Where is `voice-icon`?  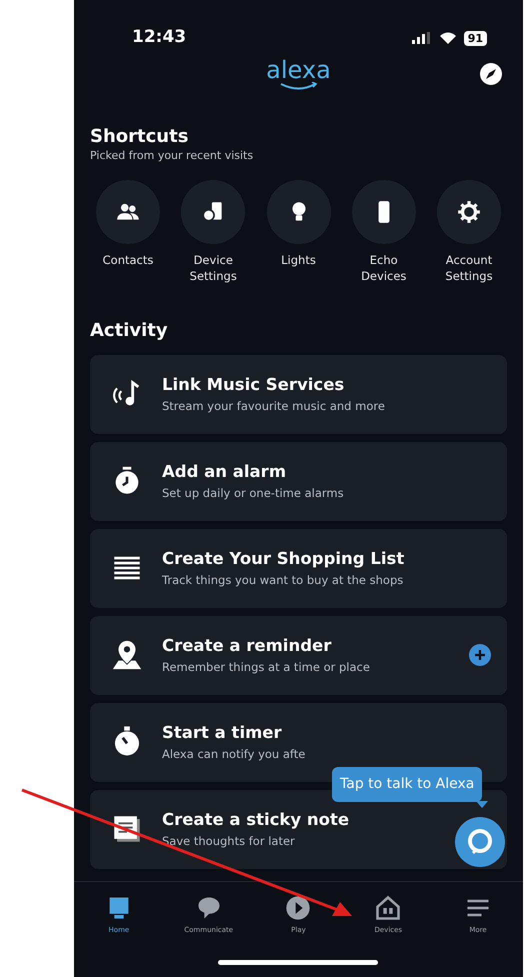
voice-icon is located at coordinates (480, 842).